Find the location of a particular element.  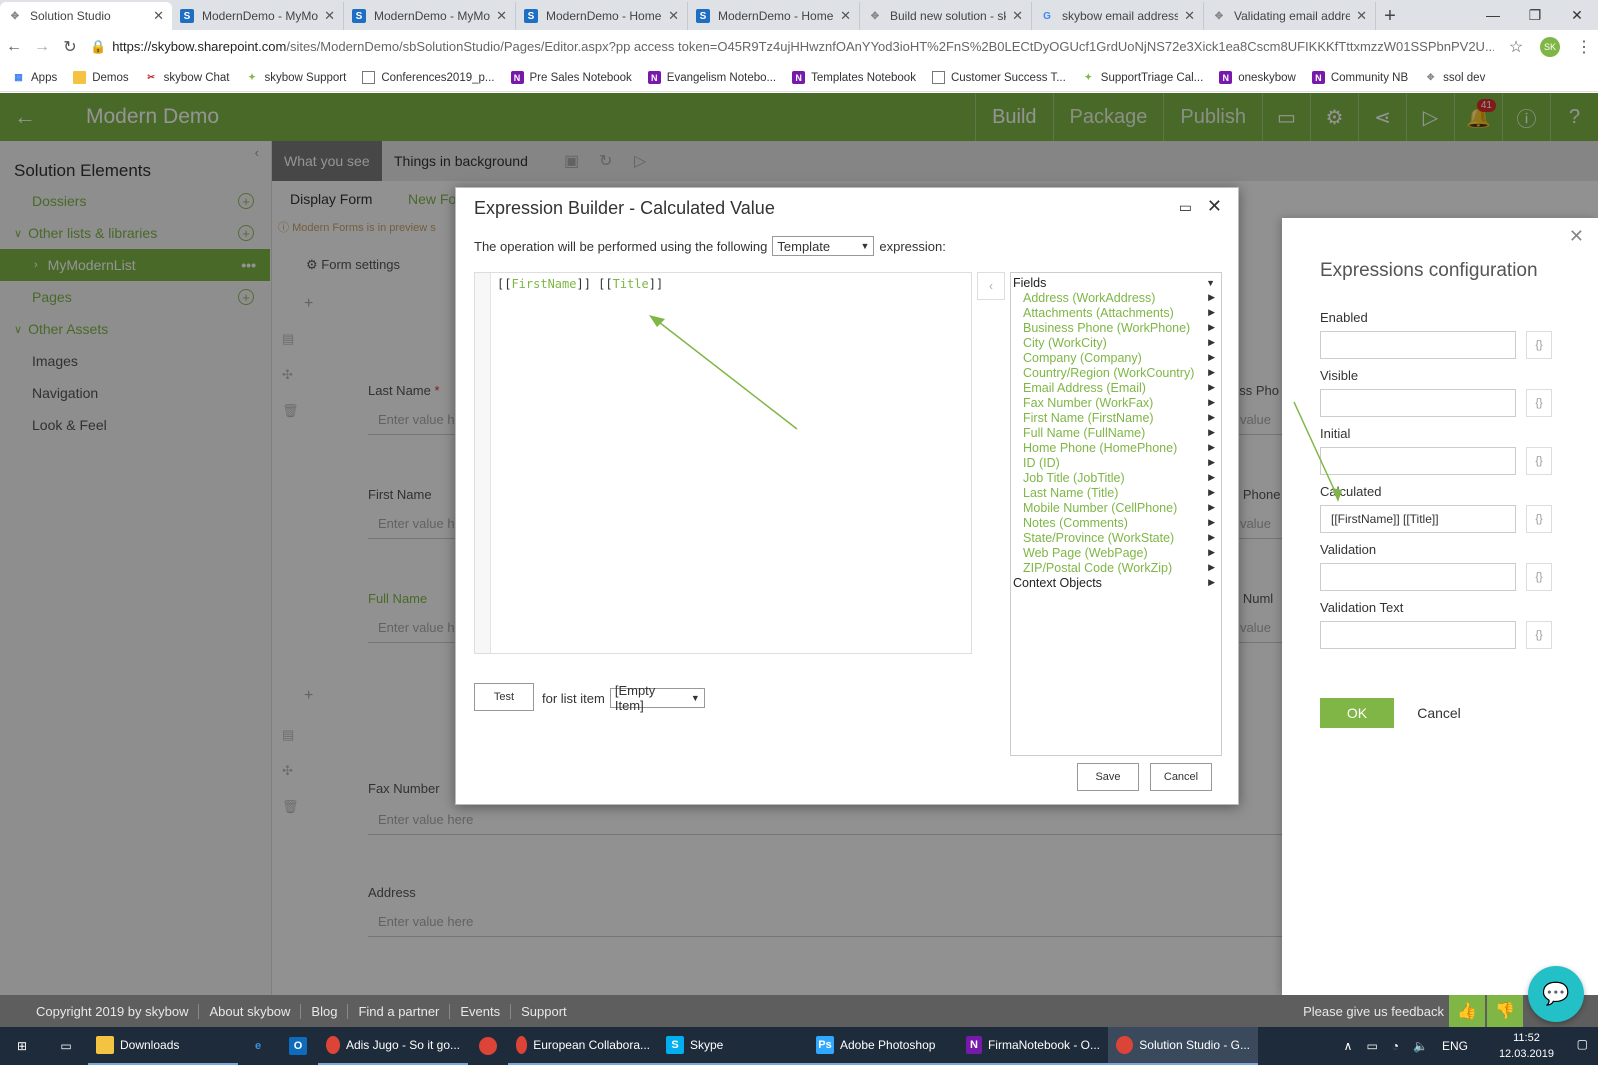

bookmark-oneskybow: Noneskybow is located at coordinates (1257, 77).